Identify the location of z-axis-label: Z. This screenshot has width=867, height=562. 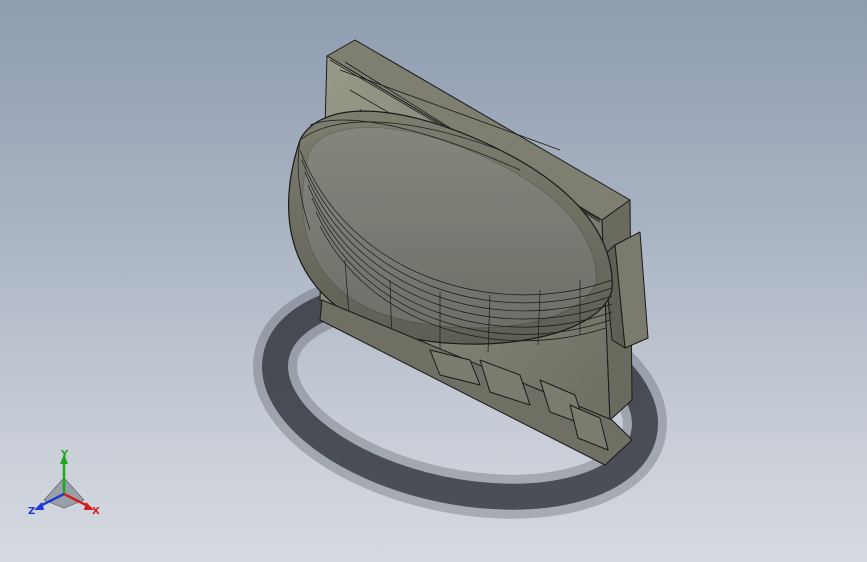
(31, 511).